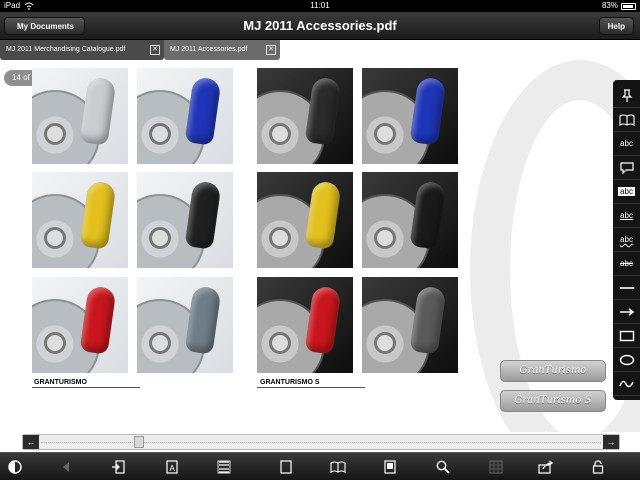  I want to click on squiggly-icon: abc, so click(626, 240).